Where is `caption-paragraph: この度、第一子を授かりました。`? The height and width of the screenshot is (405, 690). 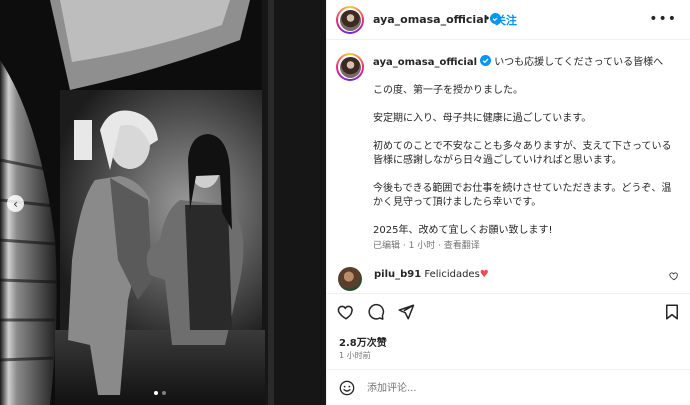
caption-paragraph: この度、第一子を授かりました。 is located at coordinates (448, 90).